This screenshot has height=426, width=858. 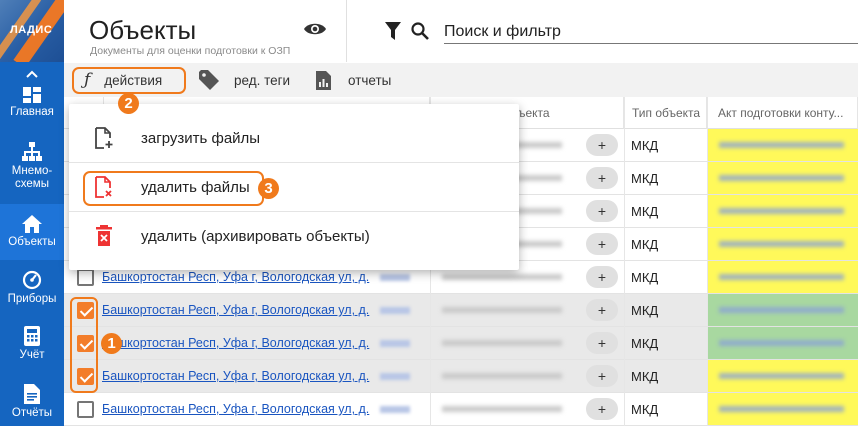 I want to click on nav-devices: Приборы, so click(x=32, y=290).